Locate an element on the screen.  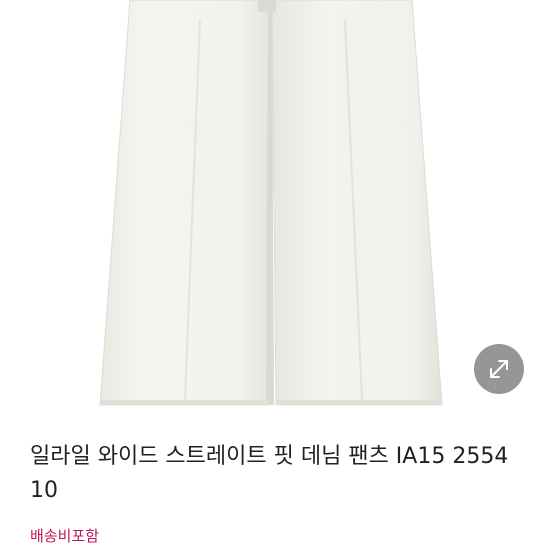
expand-image-button is located at coordinates (499, 369).